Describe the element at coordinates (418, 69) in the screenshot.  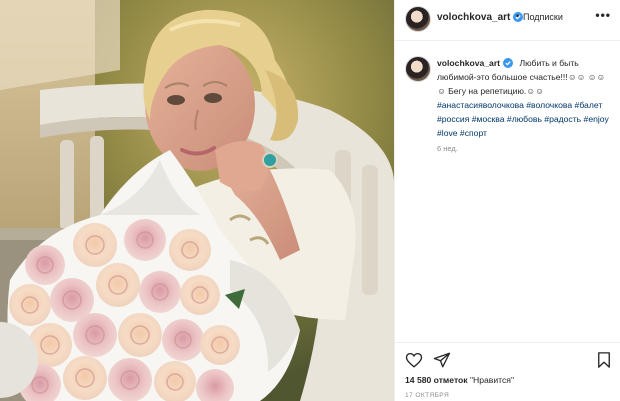
I see `caption-avatar` at that location.